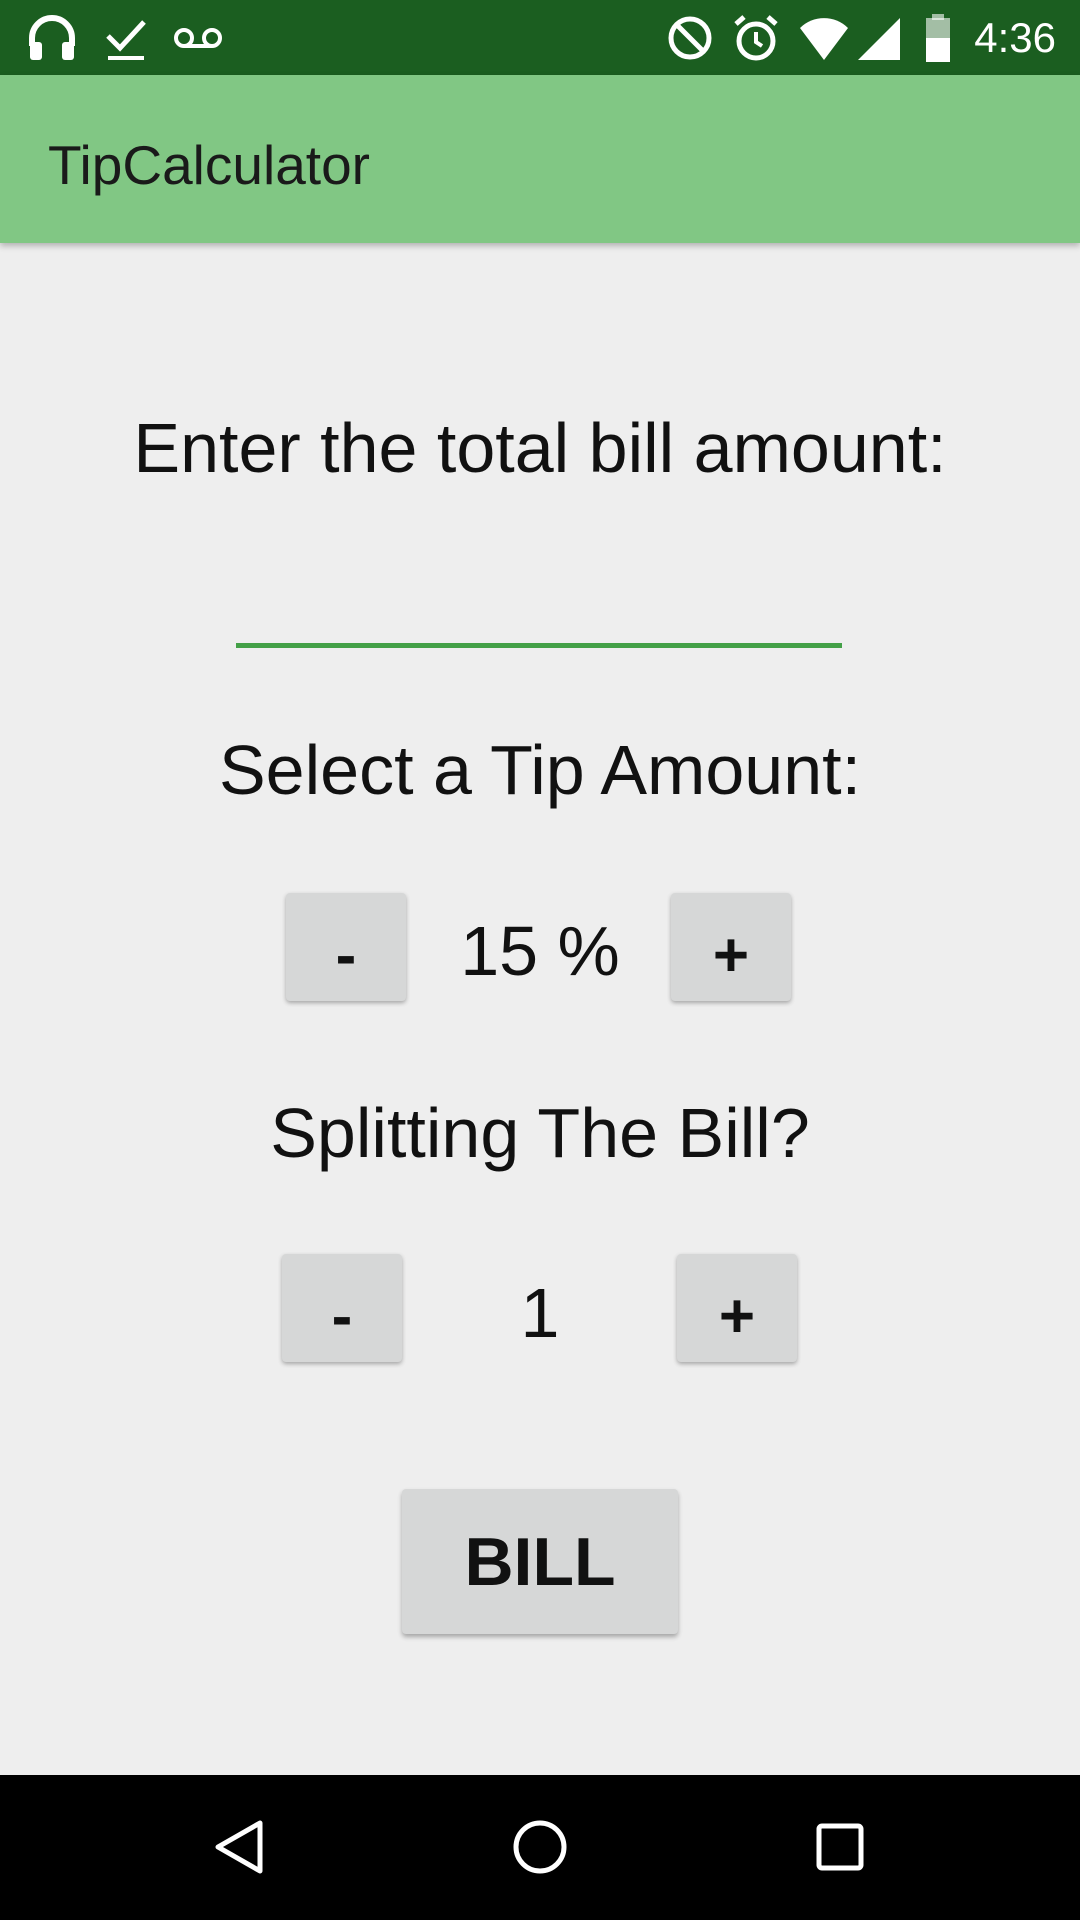 The height and width of the screenshot is (1920, 1080). What do you see at coordinates (840, 1847) in the screenshot?
I see `recents-icon` at bounding box center [840, 1847].